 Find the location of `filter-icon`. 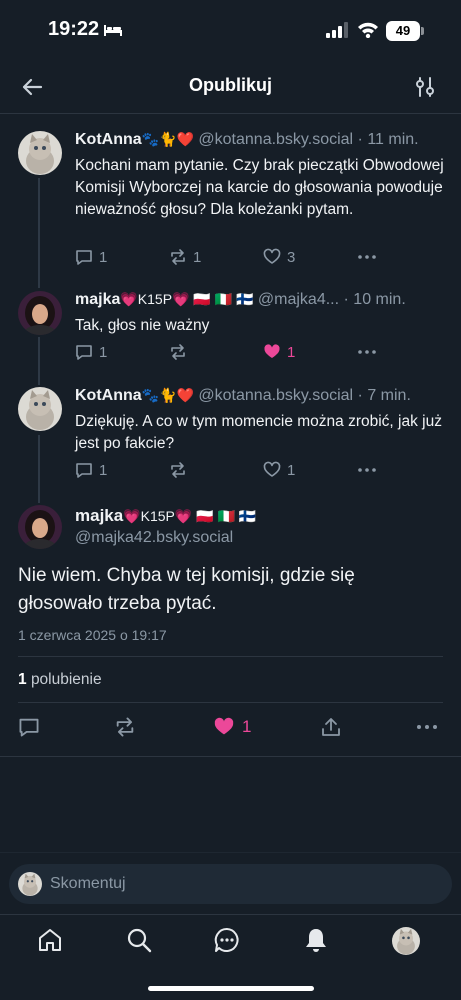

filter-icon is located at coordinates (425, 87).